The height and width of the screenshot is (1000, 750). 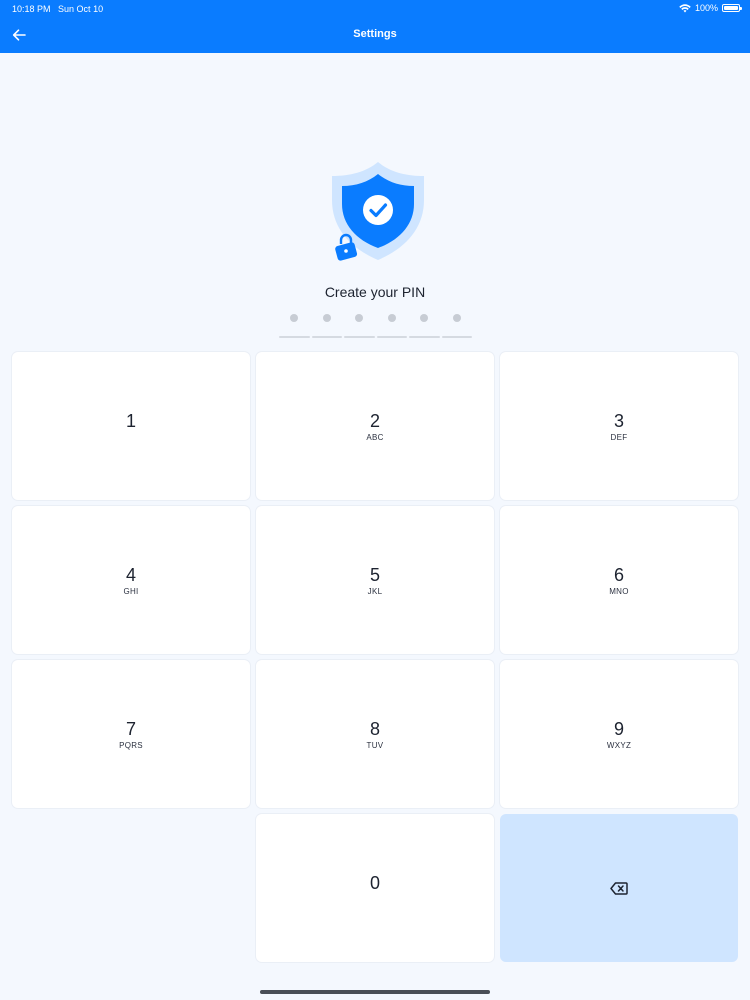 I want to click on key-digit: 8, so click(x=374, y=728).